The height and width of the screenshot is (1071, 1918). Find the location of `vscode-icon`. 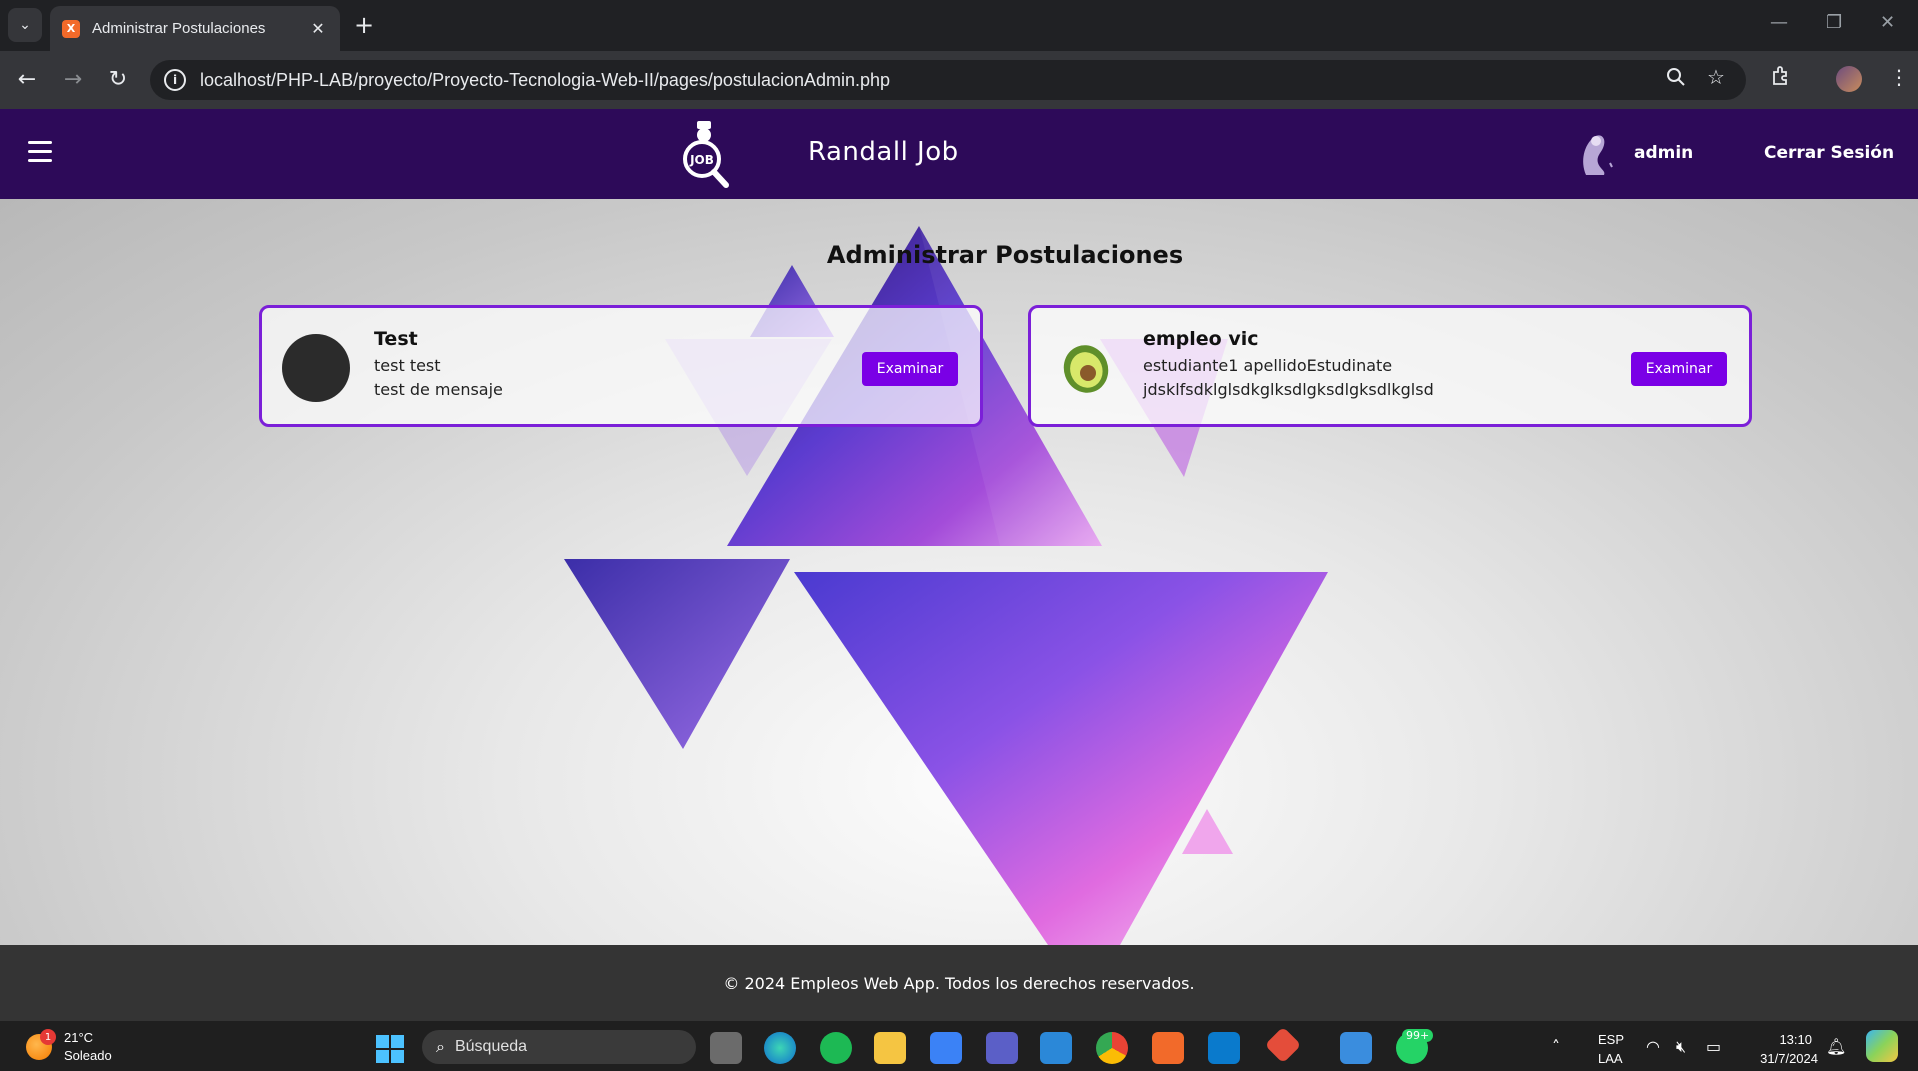

vscode-icon is located at coordinates (1224, 1048).